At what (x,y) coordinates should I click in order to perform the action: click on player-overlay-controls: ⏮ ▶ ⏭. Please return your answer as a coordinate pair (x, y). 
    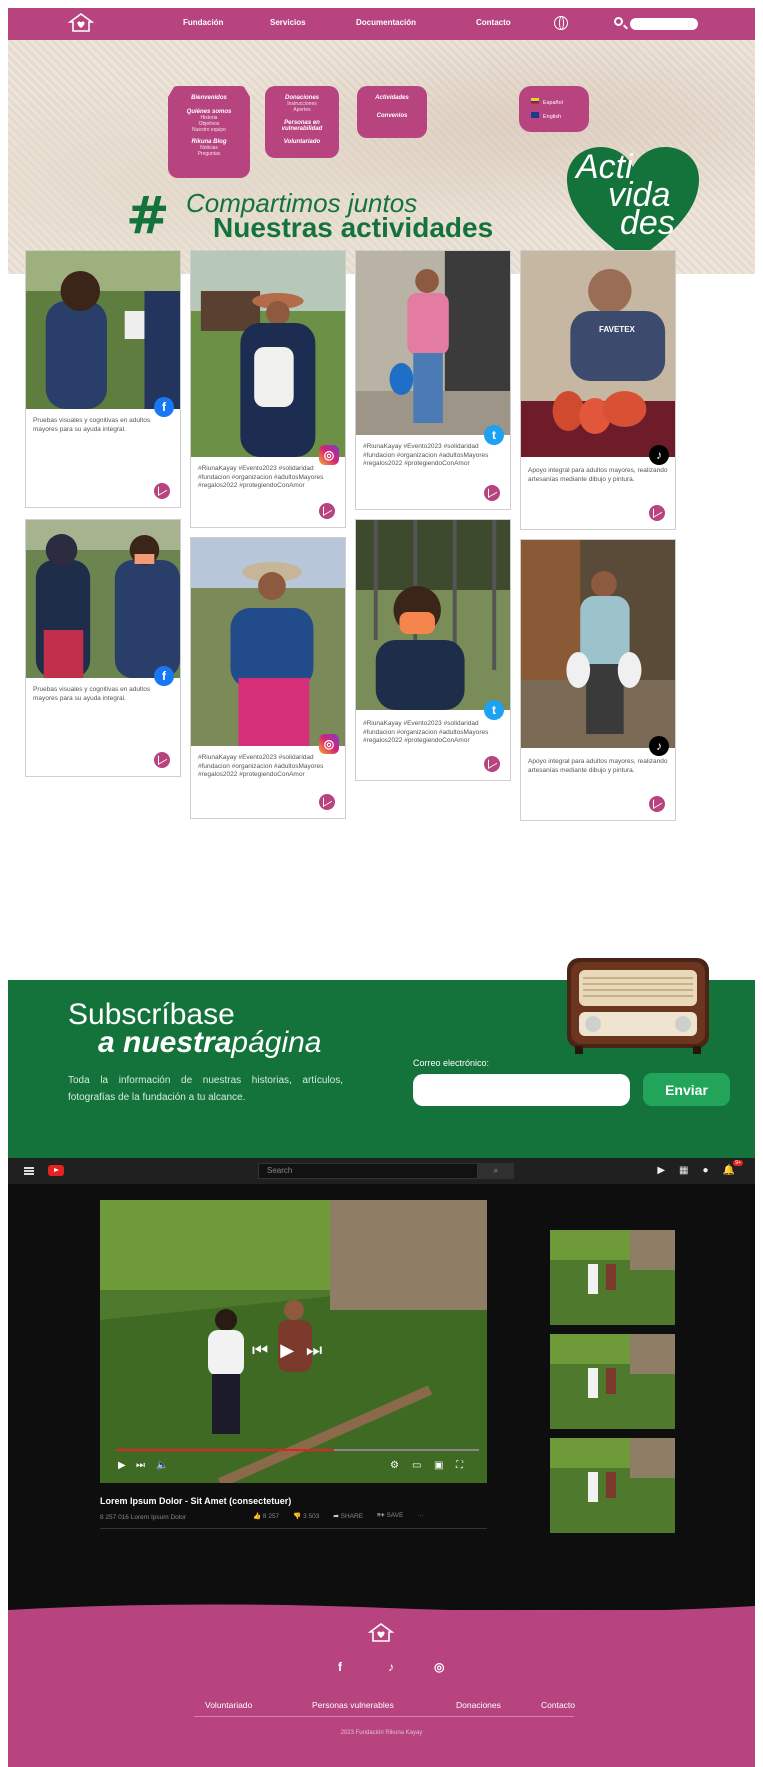
    Looking at the image, I should click on (287, 1350).